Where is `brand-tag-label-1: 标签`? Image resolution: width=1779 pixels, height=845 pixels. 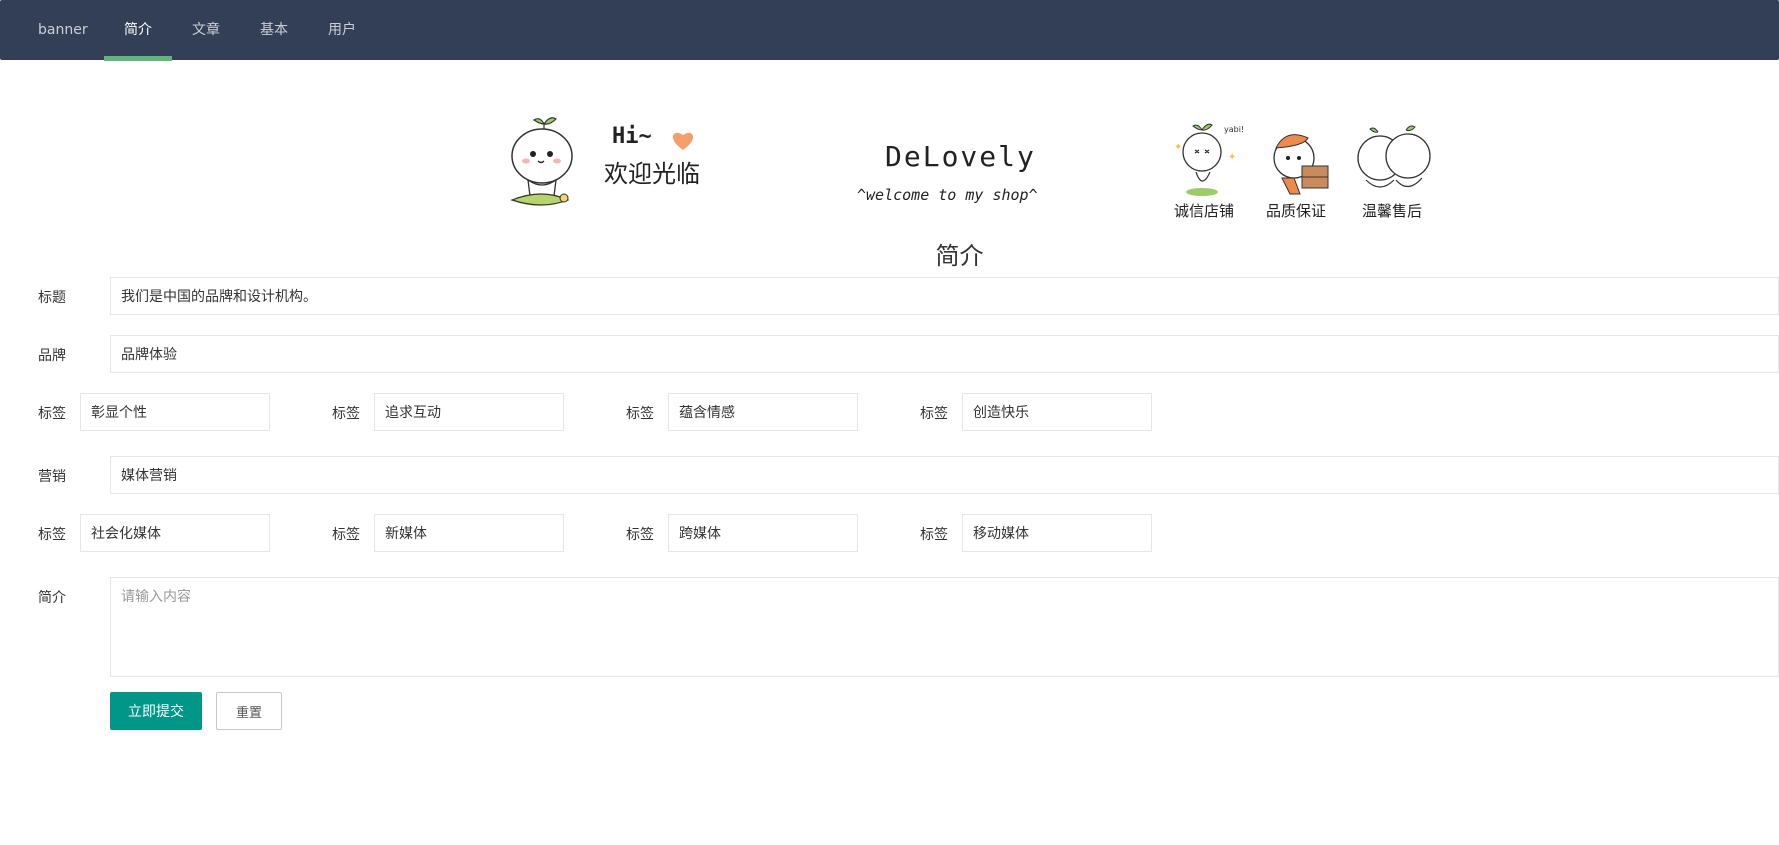
brand-tag-label-1: 标签 is located at coordinates (52, 414).